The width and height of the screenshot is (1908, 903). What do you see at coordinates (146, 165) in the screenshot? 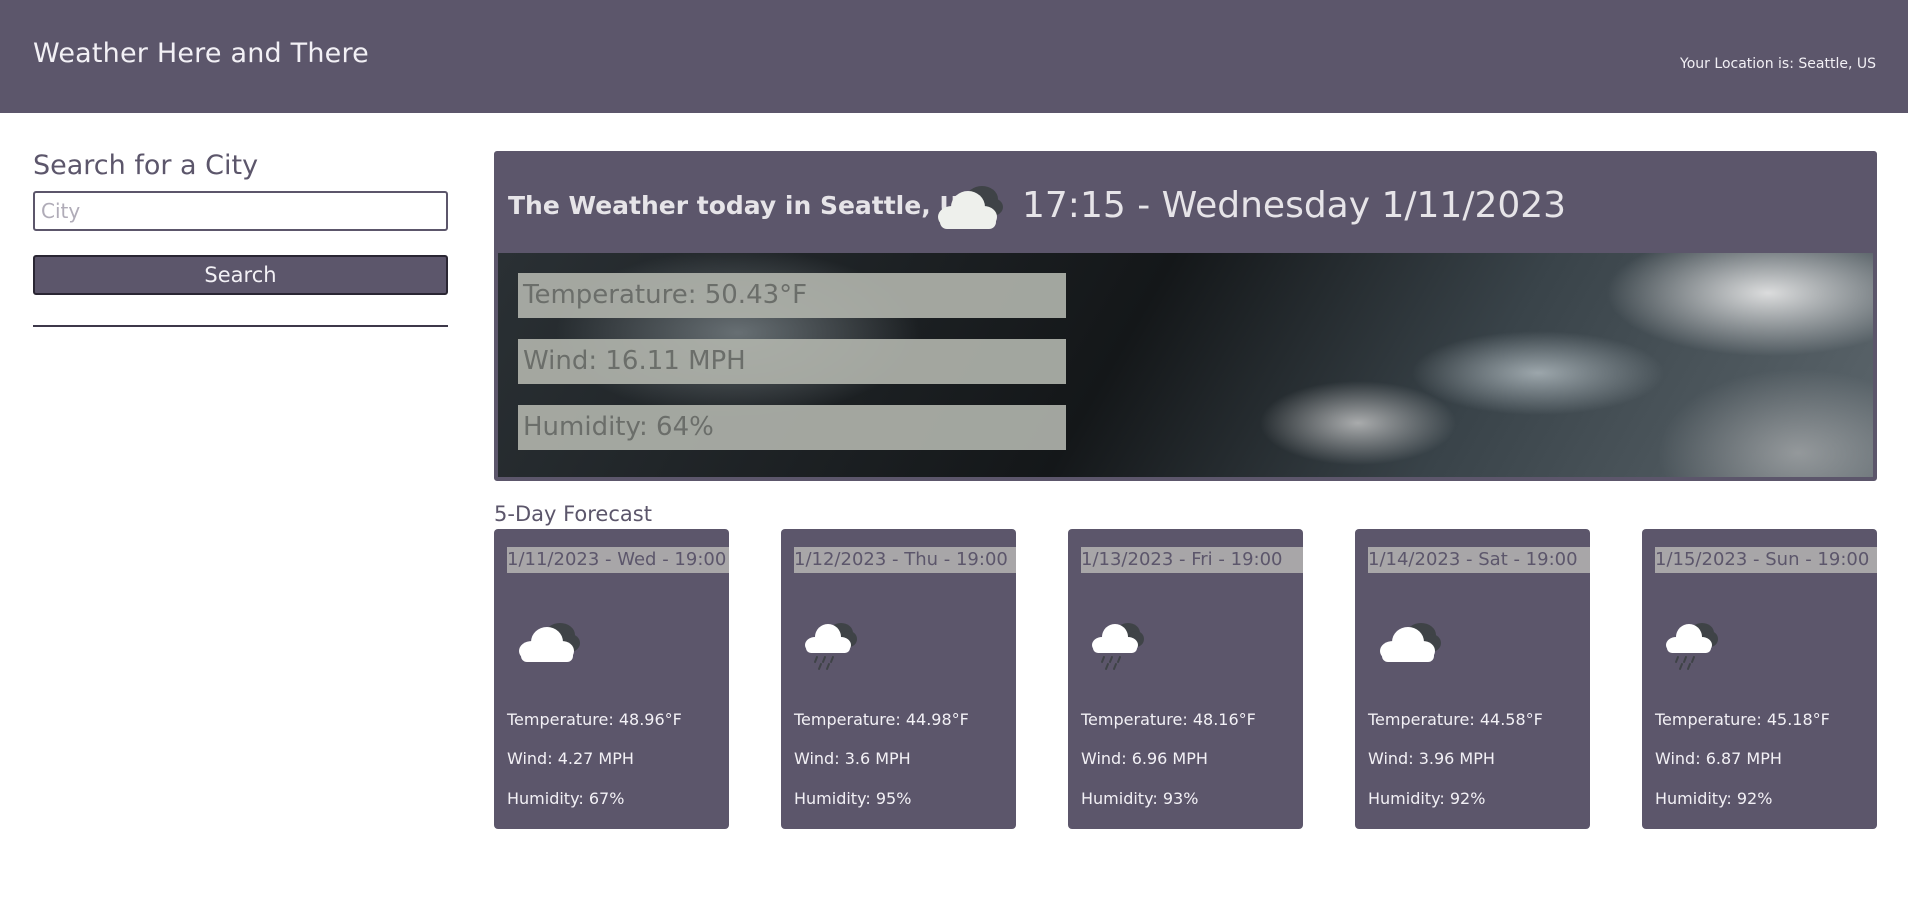
I see `search-heading: Search for a City` at bounding box center [146, 165].